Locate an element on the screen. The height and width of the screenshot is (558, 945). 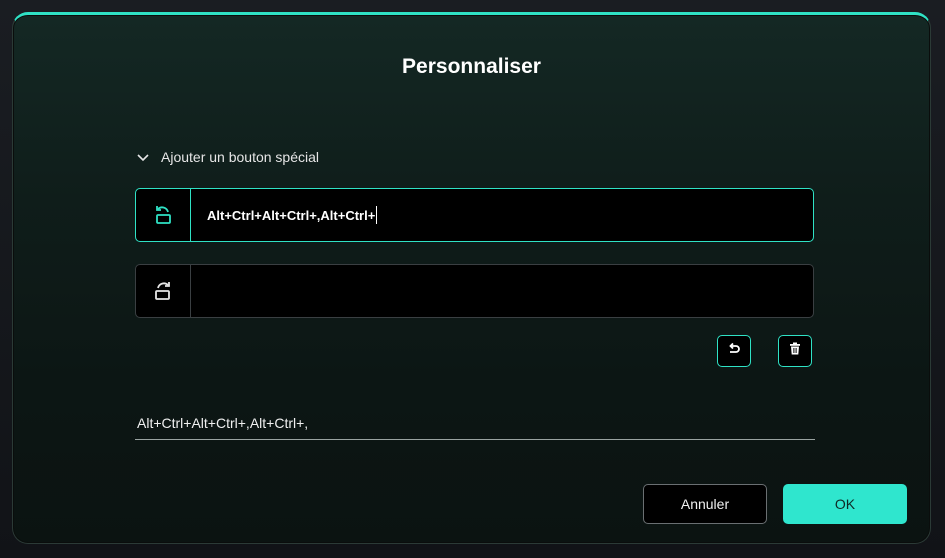
delete-button is located at coordinates (795, 351).